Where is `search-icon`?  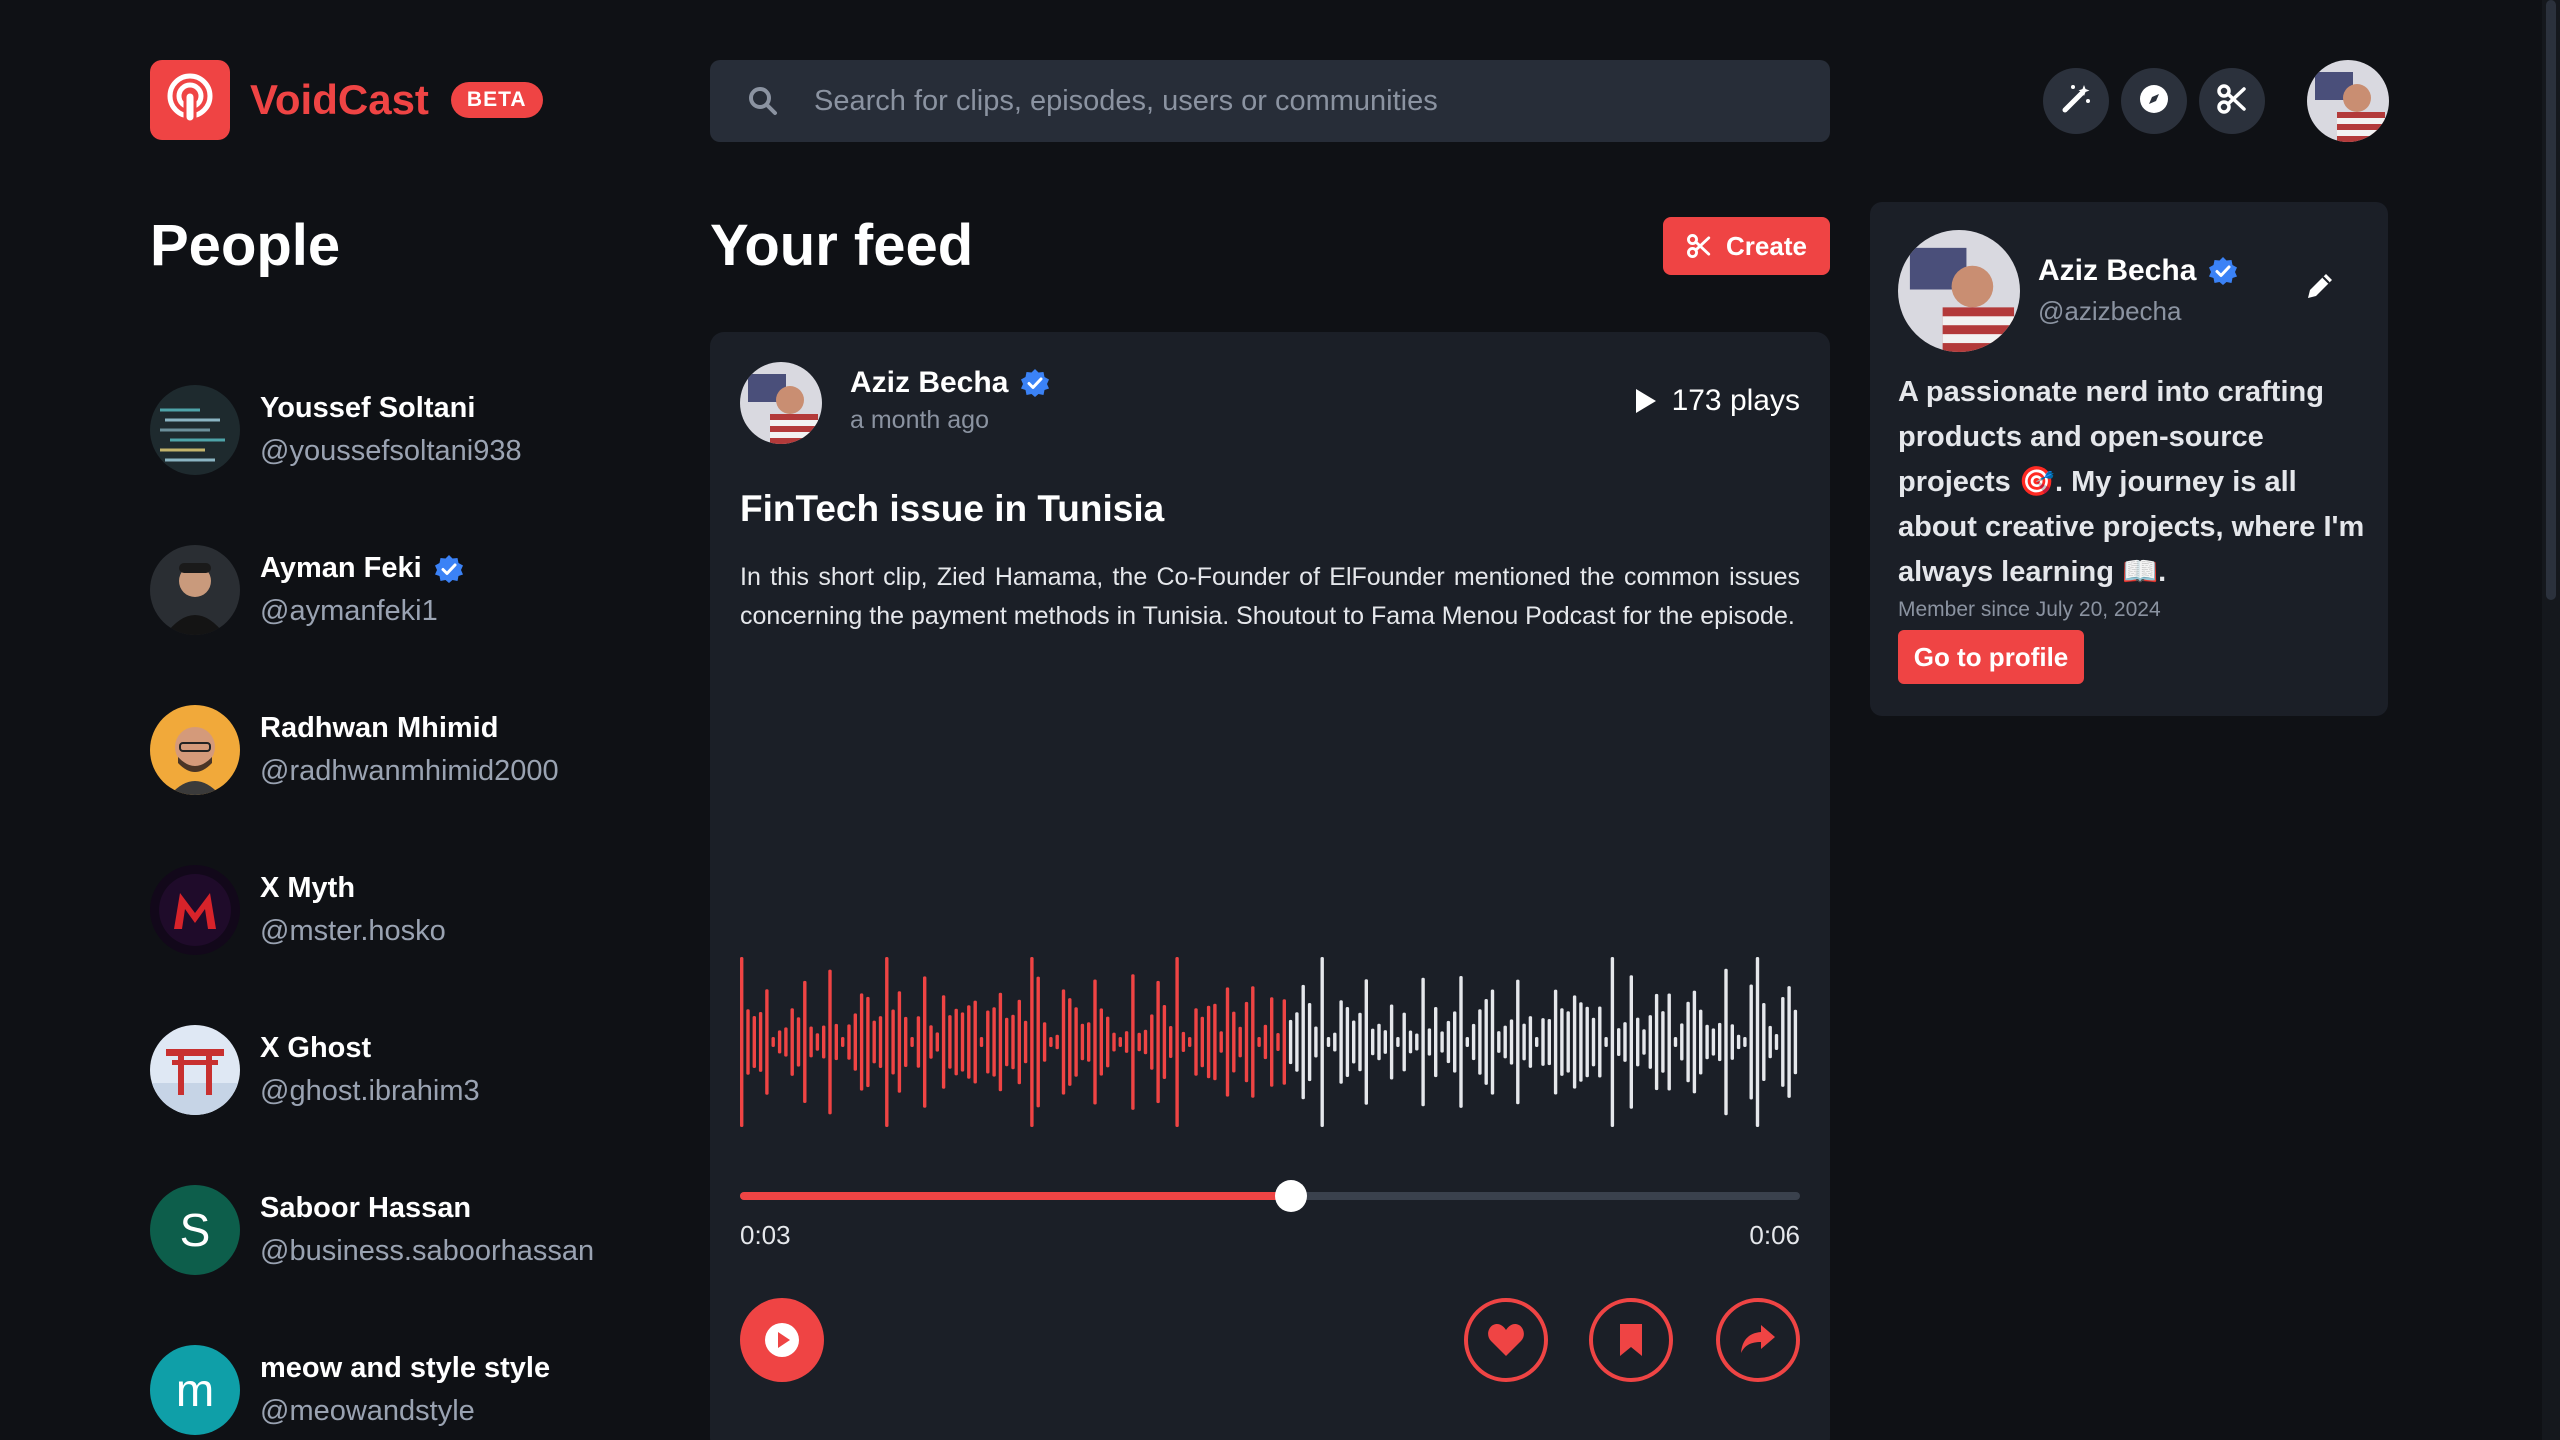
search-icon is located at coordinates (764, 101).